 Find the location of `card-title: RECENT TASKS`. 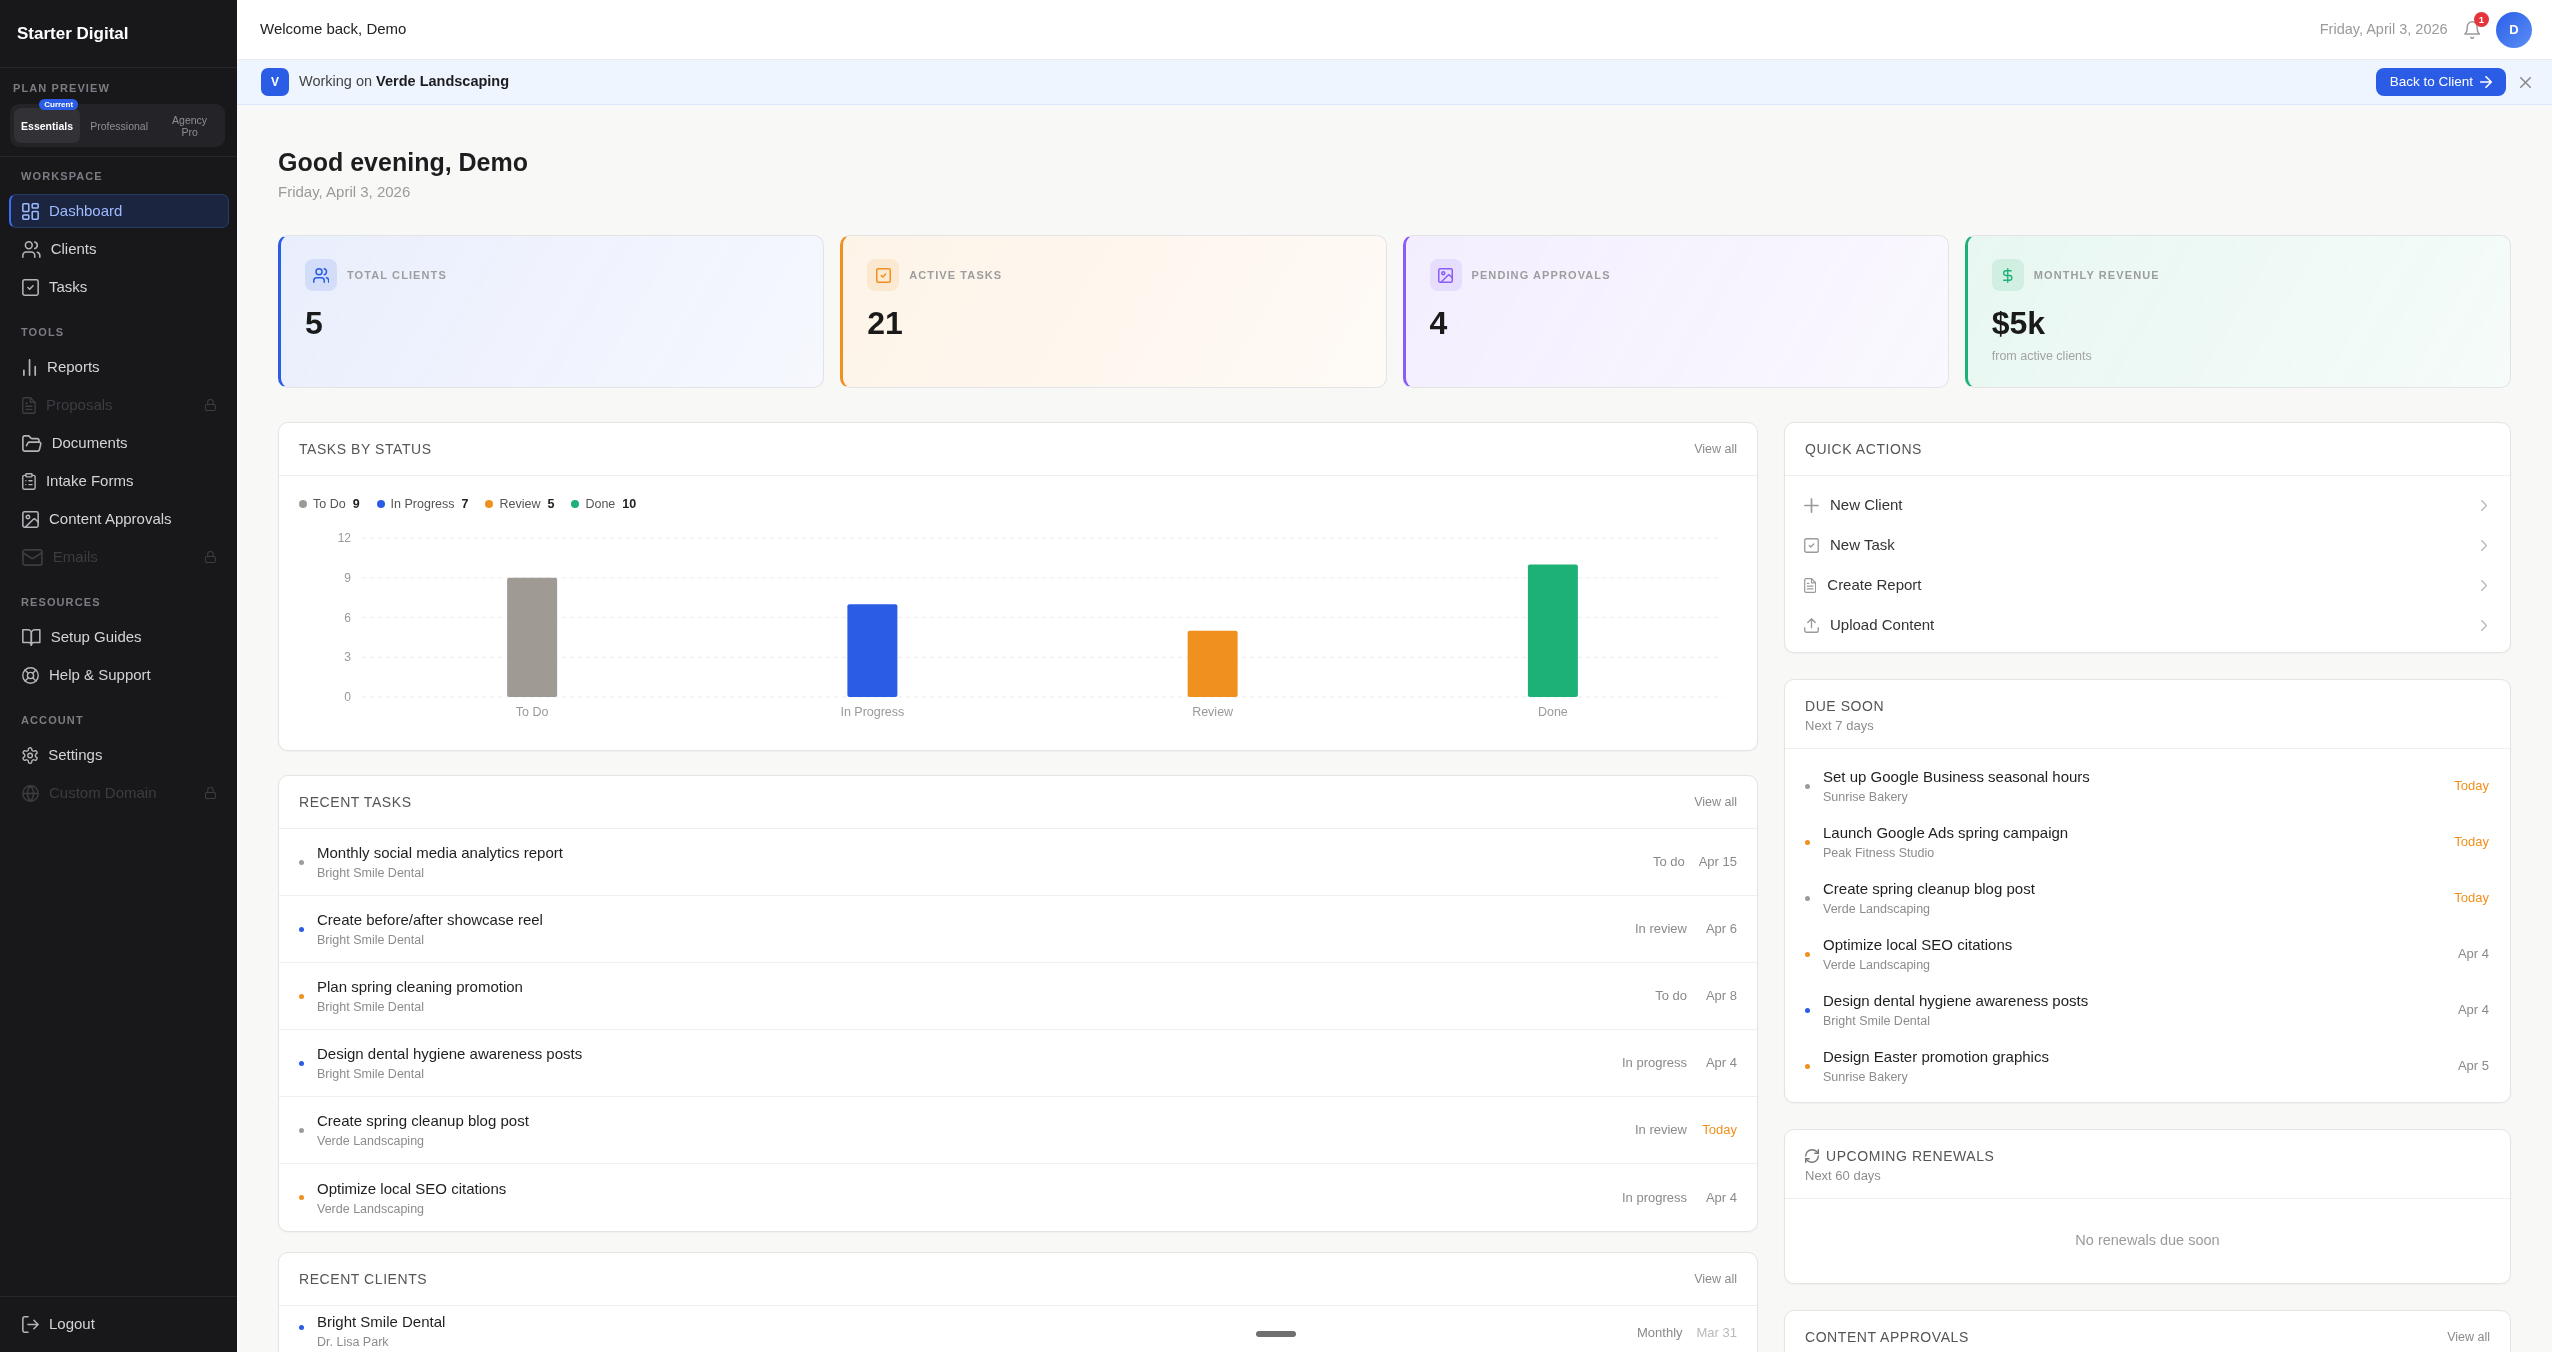

card-title: RECENT TASKS is located at coordinates (355, 802).